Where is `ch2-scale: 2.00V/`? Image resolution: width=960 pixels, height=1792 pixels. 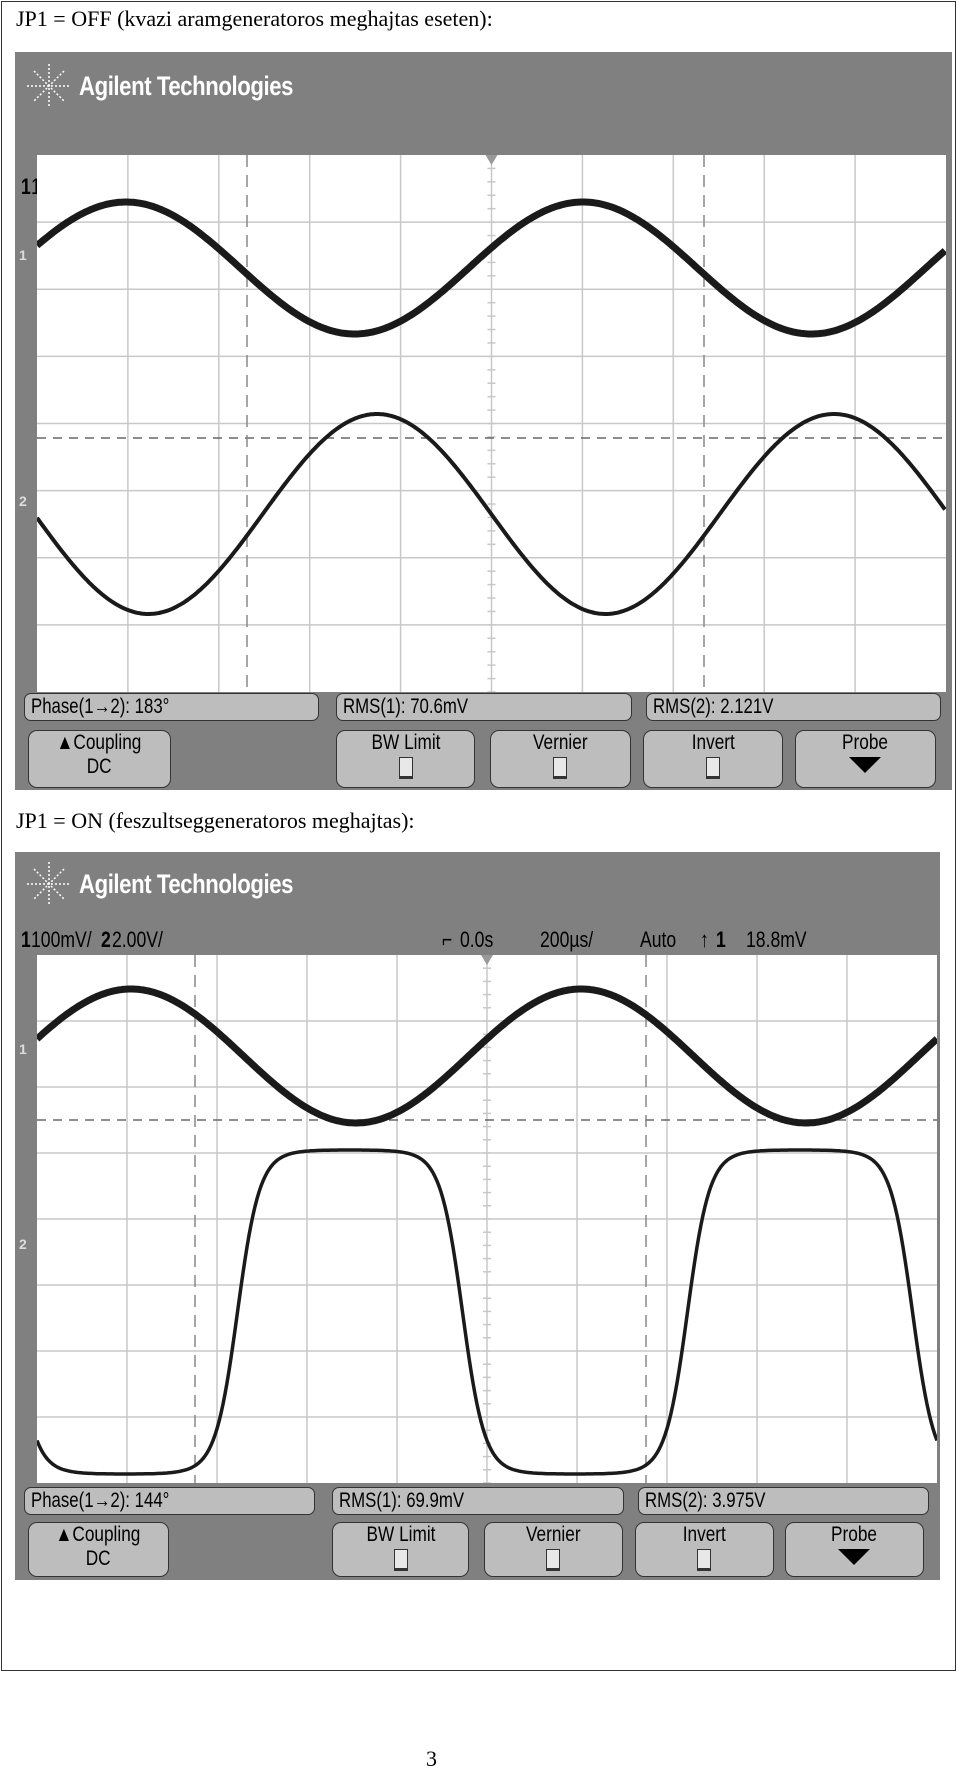
ch2-scale: 2.00V/ is located at coordinates (244, 940).